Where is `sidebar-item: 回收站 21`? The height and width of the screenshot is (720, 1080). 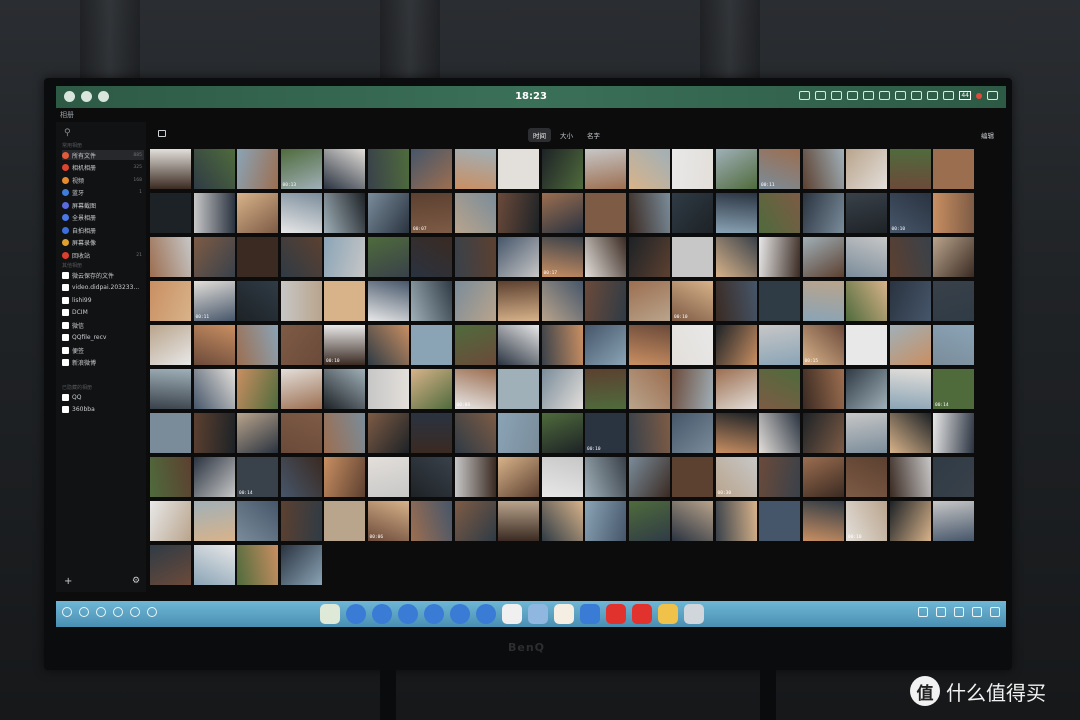
sidebar-item: 回收站 21 is located at coordinates (103, 255).